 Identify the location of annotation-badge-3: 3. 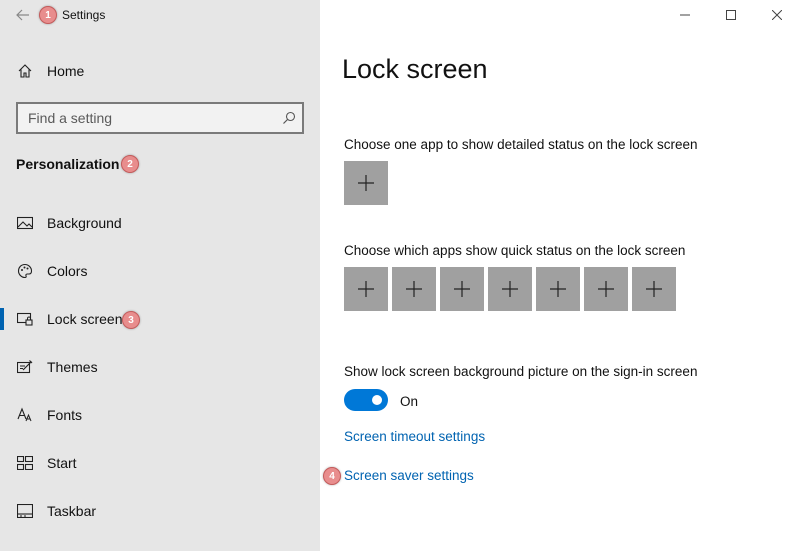
(131, 320).